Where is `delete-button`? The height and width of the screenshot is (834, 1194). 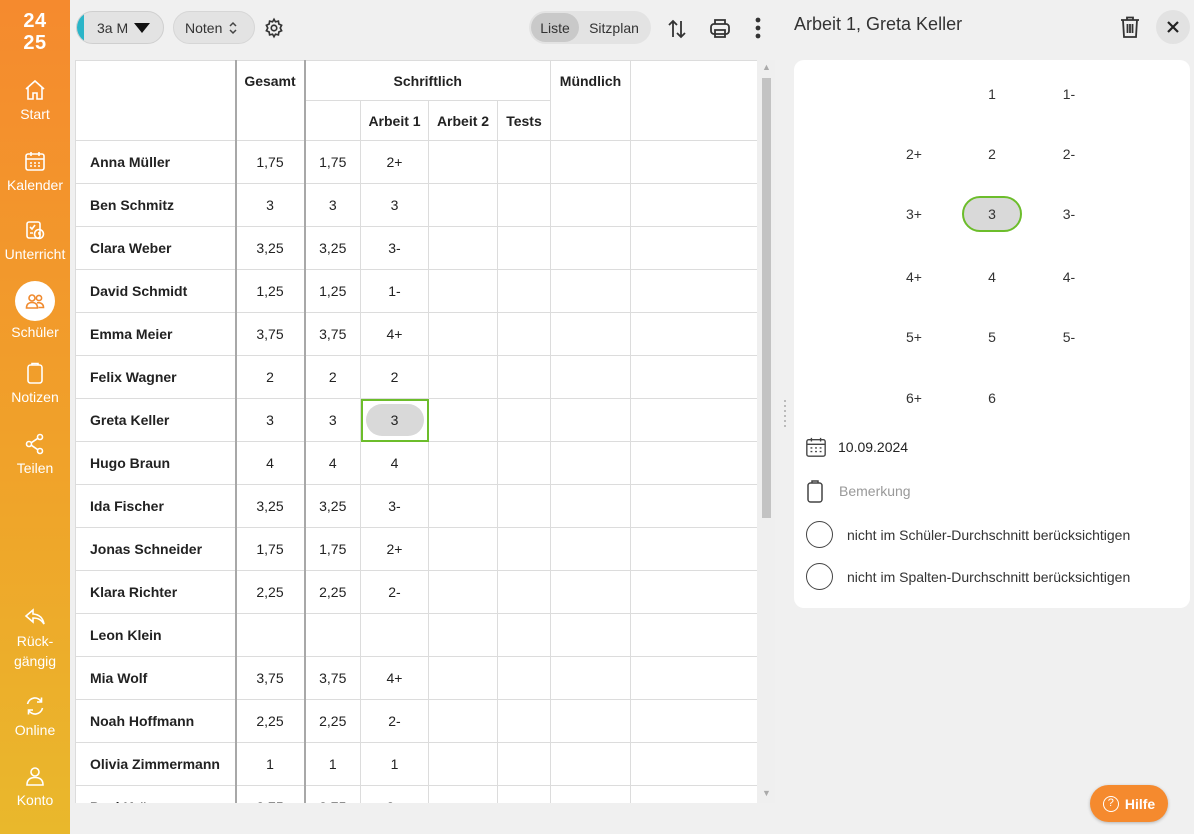 delete-button is located at coordinates (1130, 27).